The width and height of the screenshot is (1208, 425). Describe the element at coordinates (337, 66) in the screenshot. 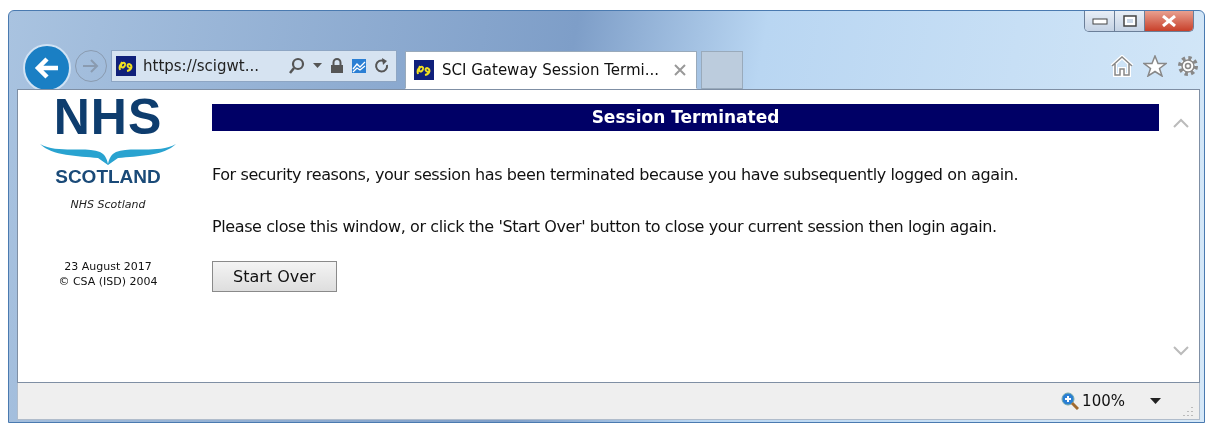

I see `lock-icon` at that location.